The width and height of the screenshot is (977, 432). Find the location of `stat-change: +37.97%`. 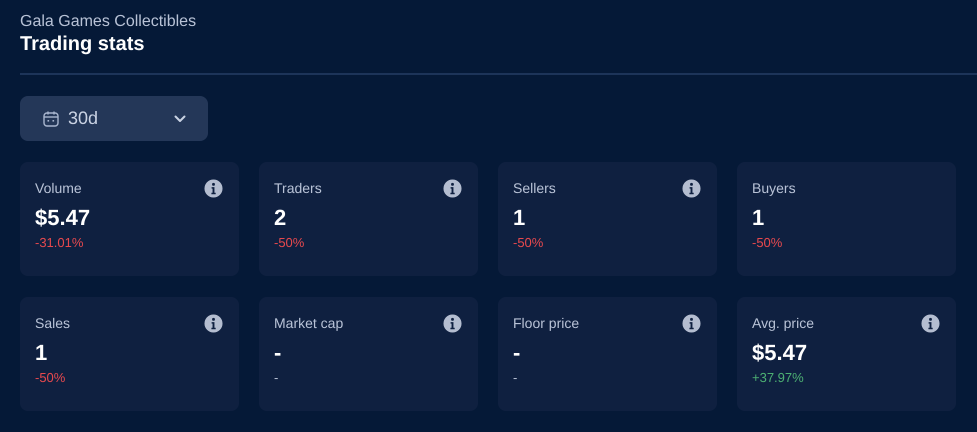

stat-change: +37.97% is located at coordinates (778, 377).